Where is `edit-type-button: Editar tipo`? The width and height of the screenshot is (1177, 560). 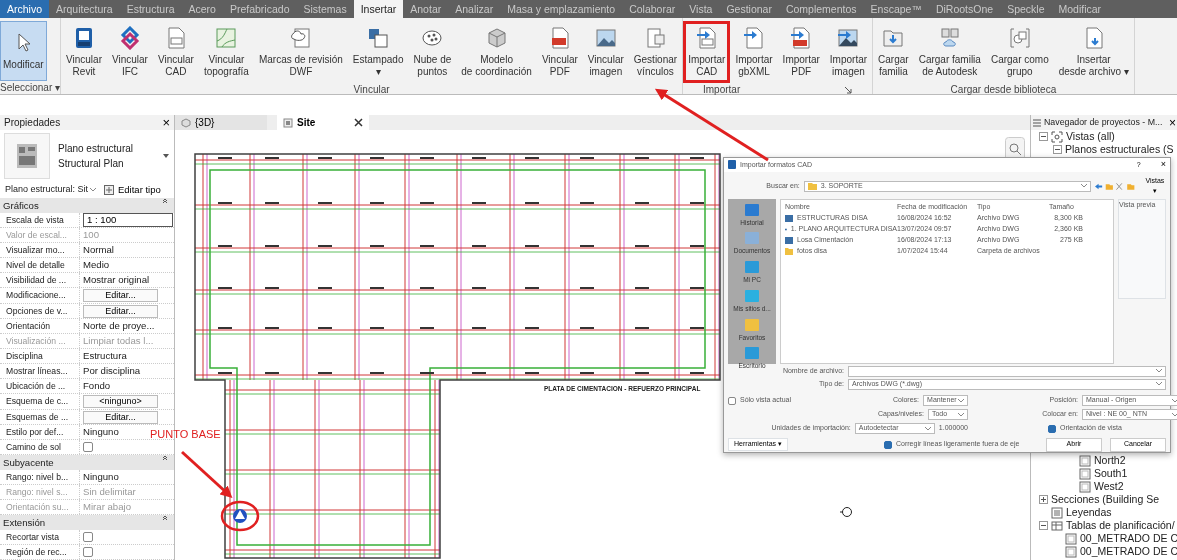 edit-type-button: Editar tipo is located at coordinates (132, 190).